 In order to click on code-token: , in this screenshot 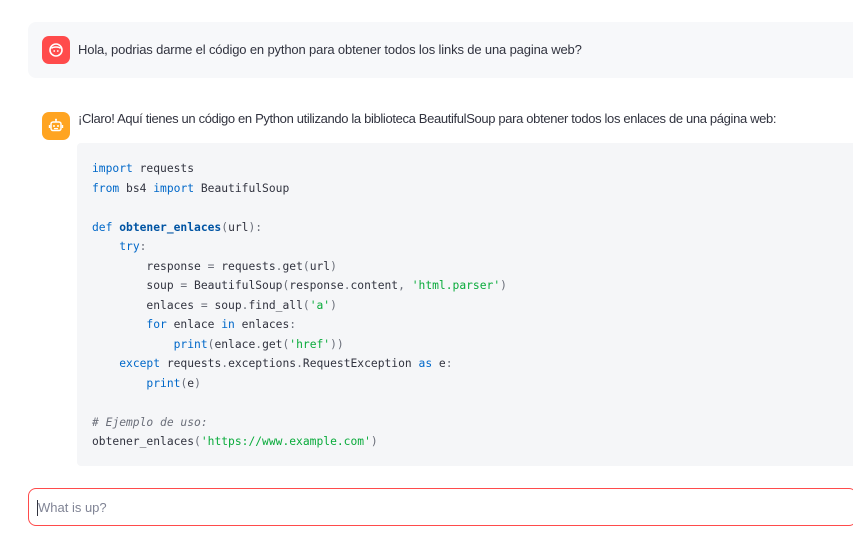, I will do `click(405, 285)`.